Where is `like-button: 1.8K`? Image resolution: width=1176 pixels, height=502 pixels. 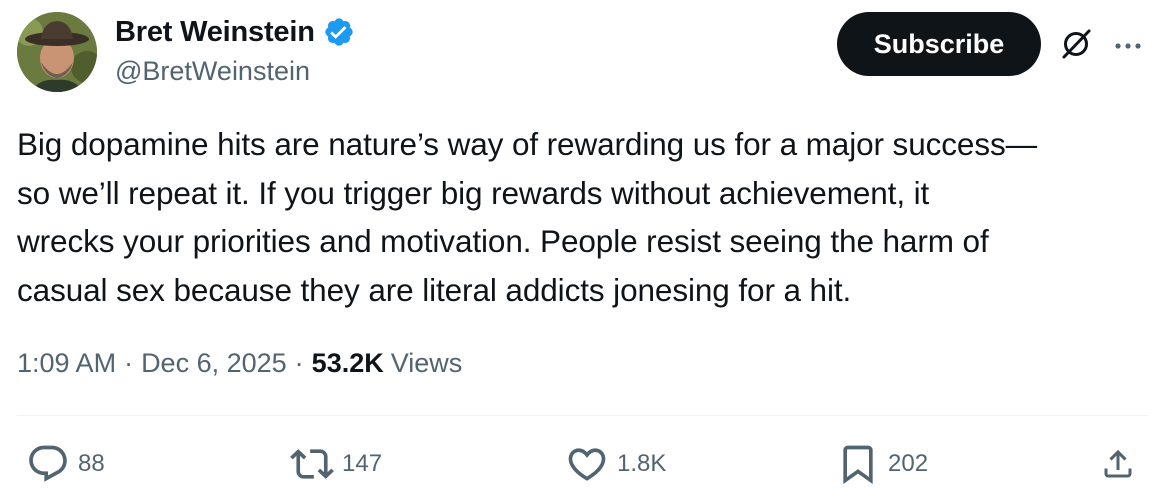
like-button: 1.8K is located at coordinates (615, 464).